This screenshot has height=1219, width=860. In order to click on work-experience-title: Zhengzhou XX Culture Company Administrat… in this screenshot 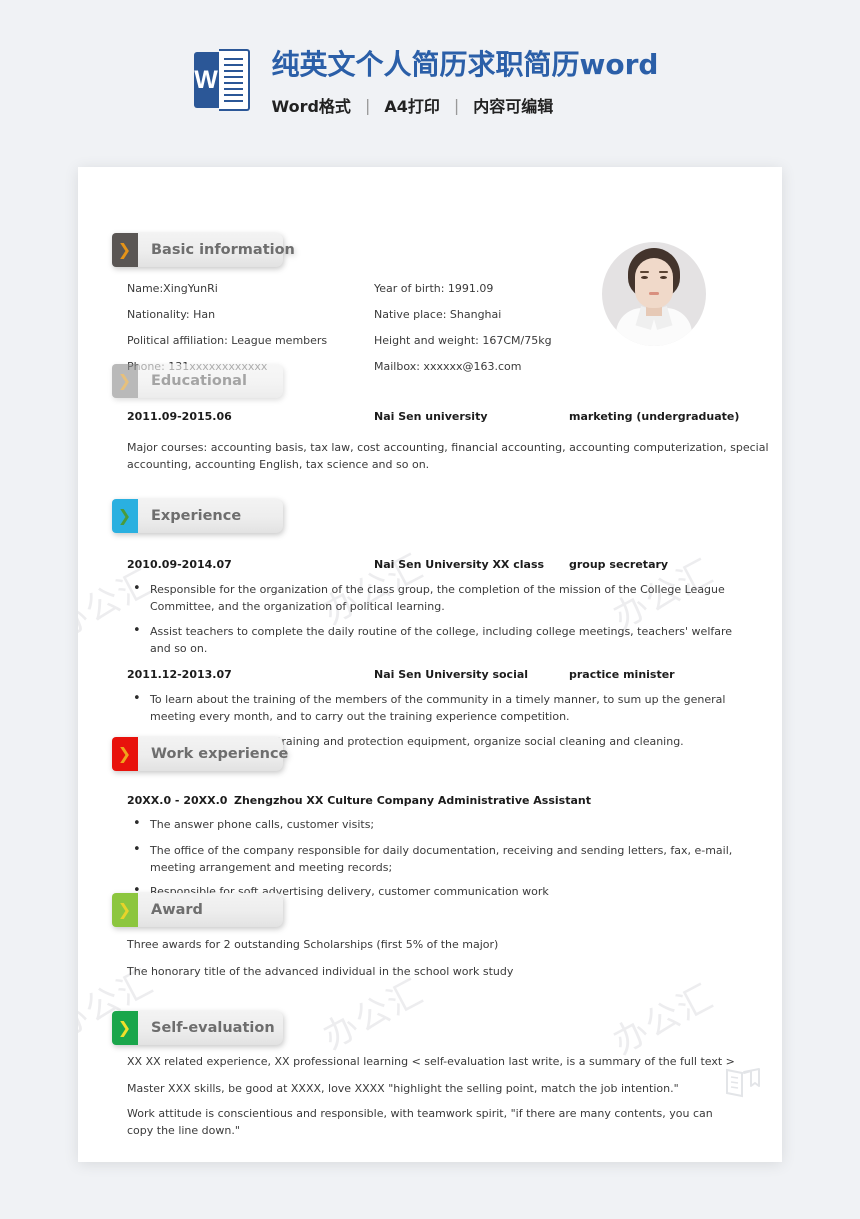, I will do `click(412, 800)`.